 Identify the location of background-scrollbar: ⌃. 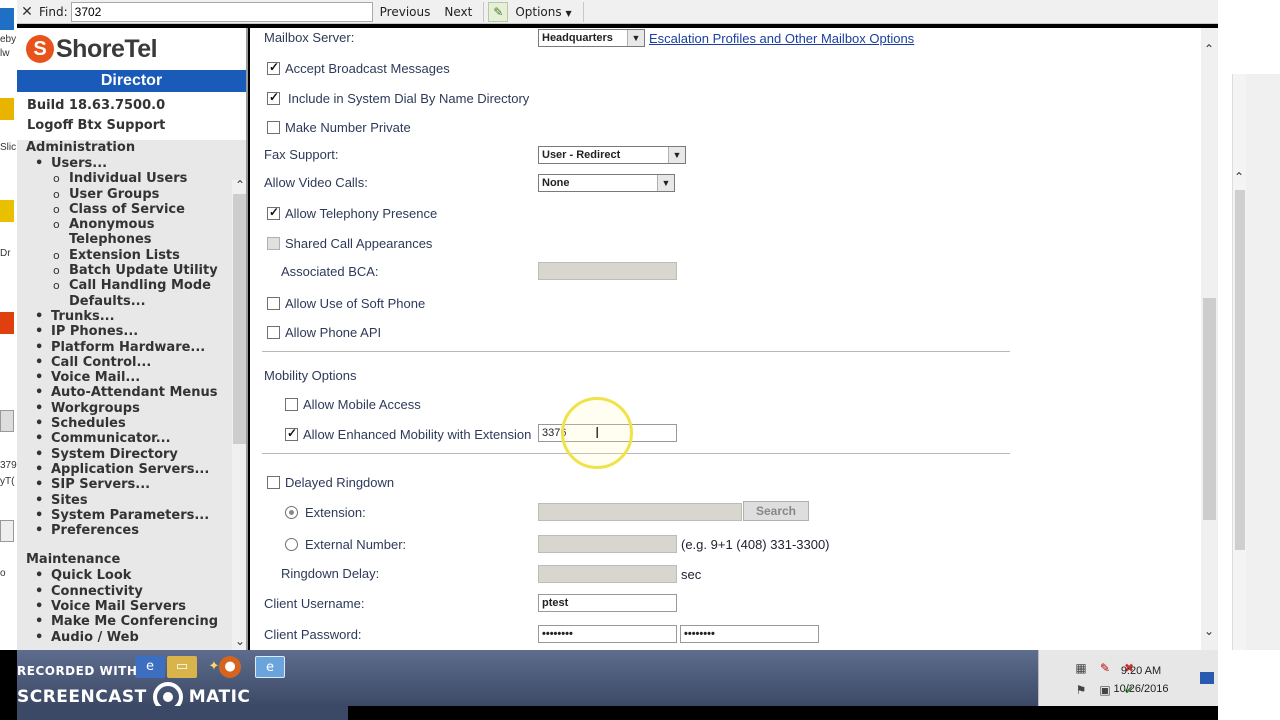
(1239, 362).